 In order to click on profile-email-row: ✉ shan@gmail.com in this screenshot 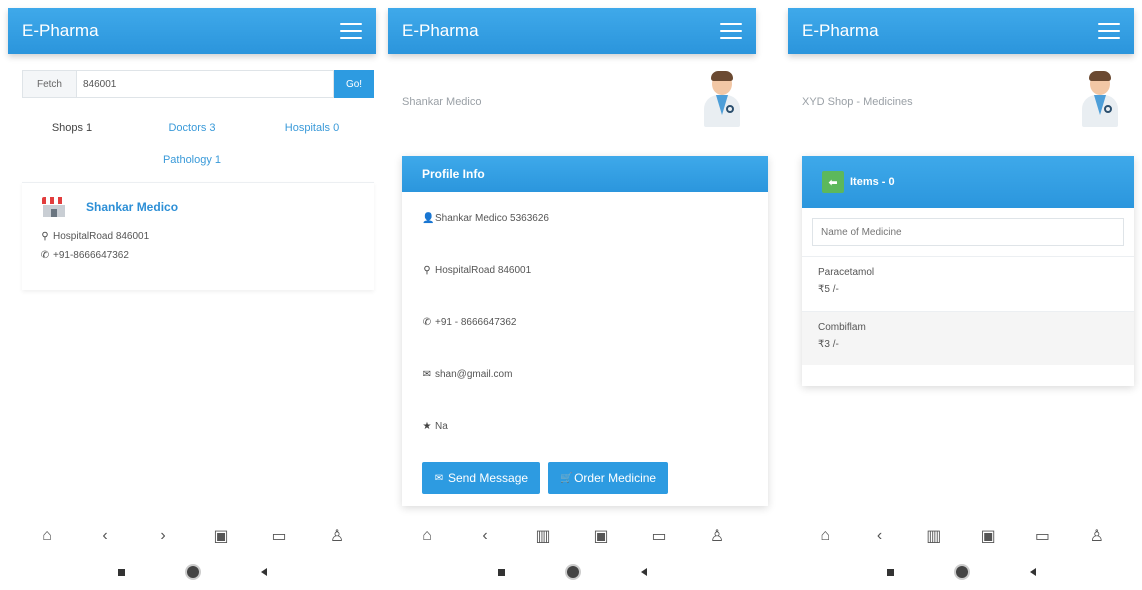, I will do `click(585, 374)`.